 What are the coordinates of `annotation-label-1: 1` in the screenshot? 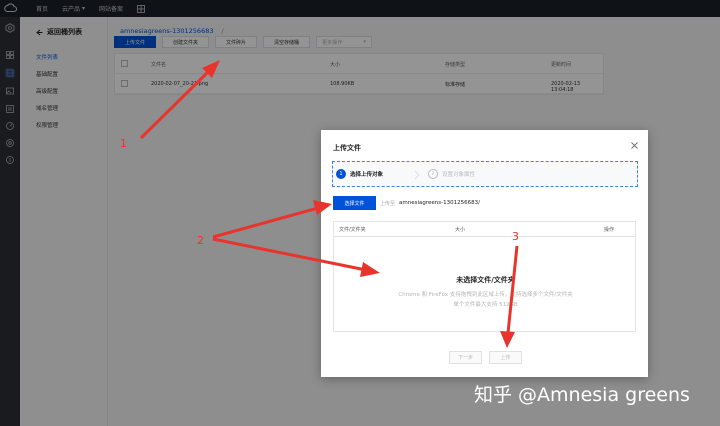 It's located at (123, 143).